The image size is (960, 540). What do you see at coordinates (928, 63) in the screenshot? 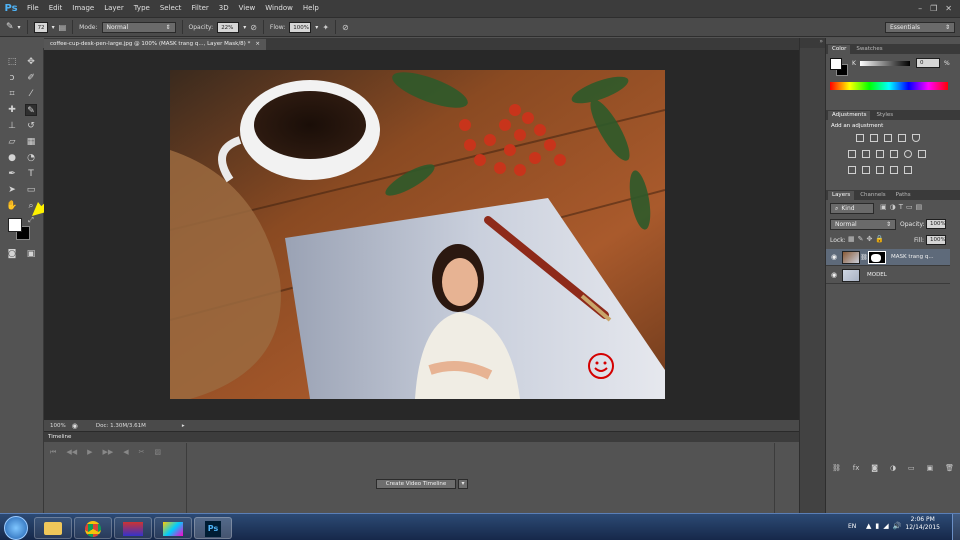
I see `k-value-field: 0` at bounding box center [928, 63].